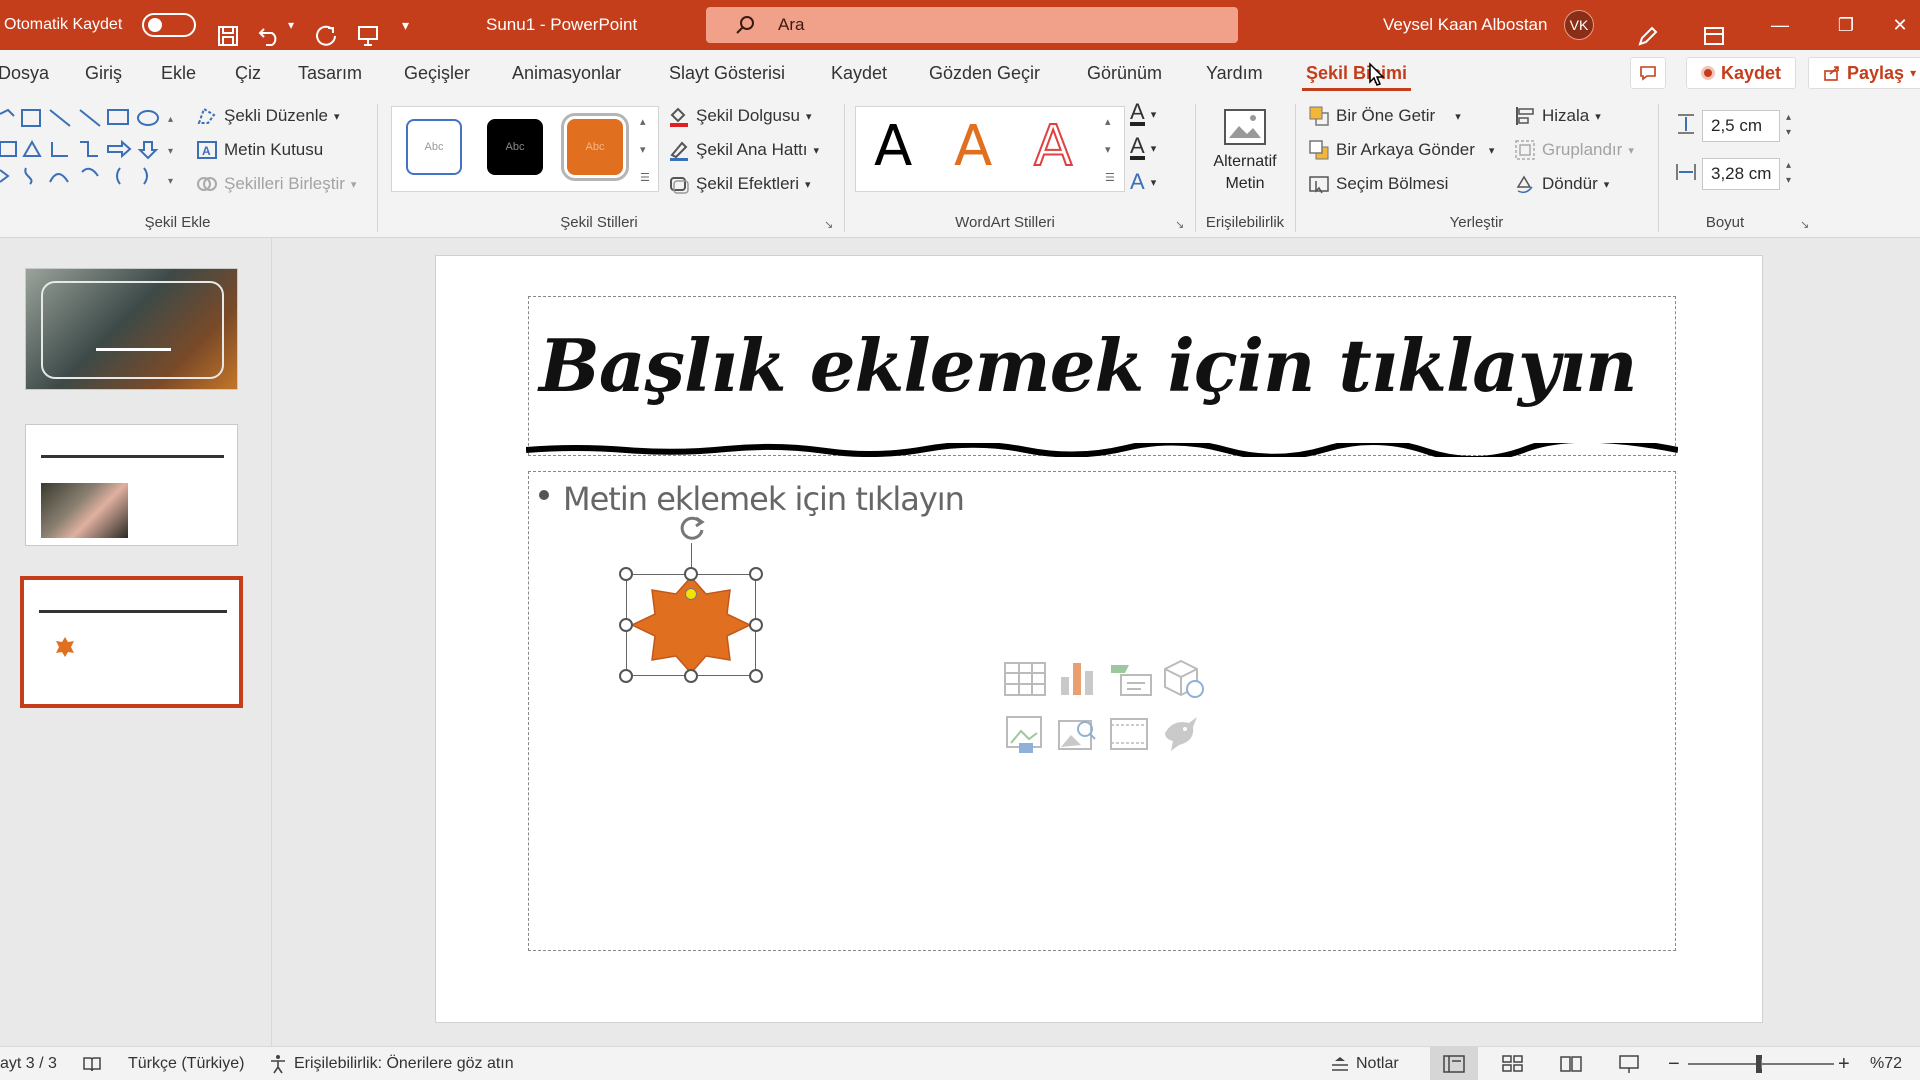  Describe the element at coordinates (1465, 25) in the screenshot. I see `user-name: Veysel Kaan Albostan` at that location.